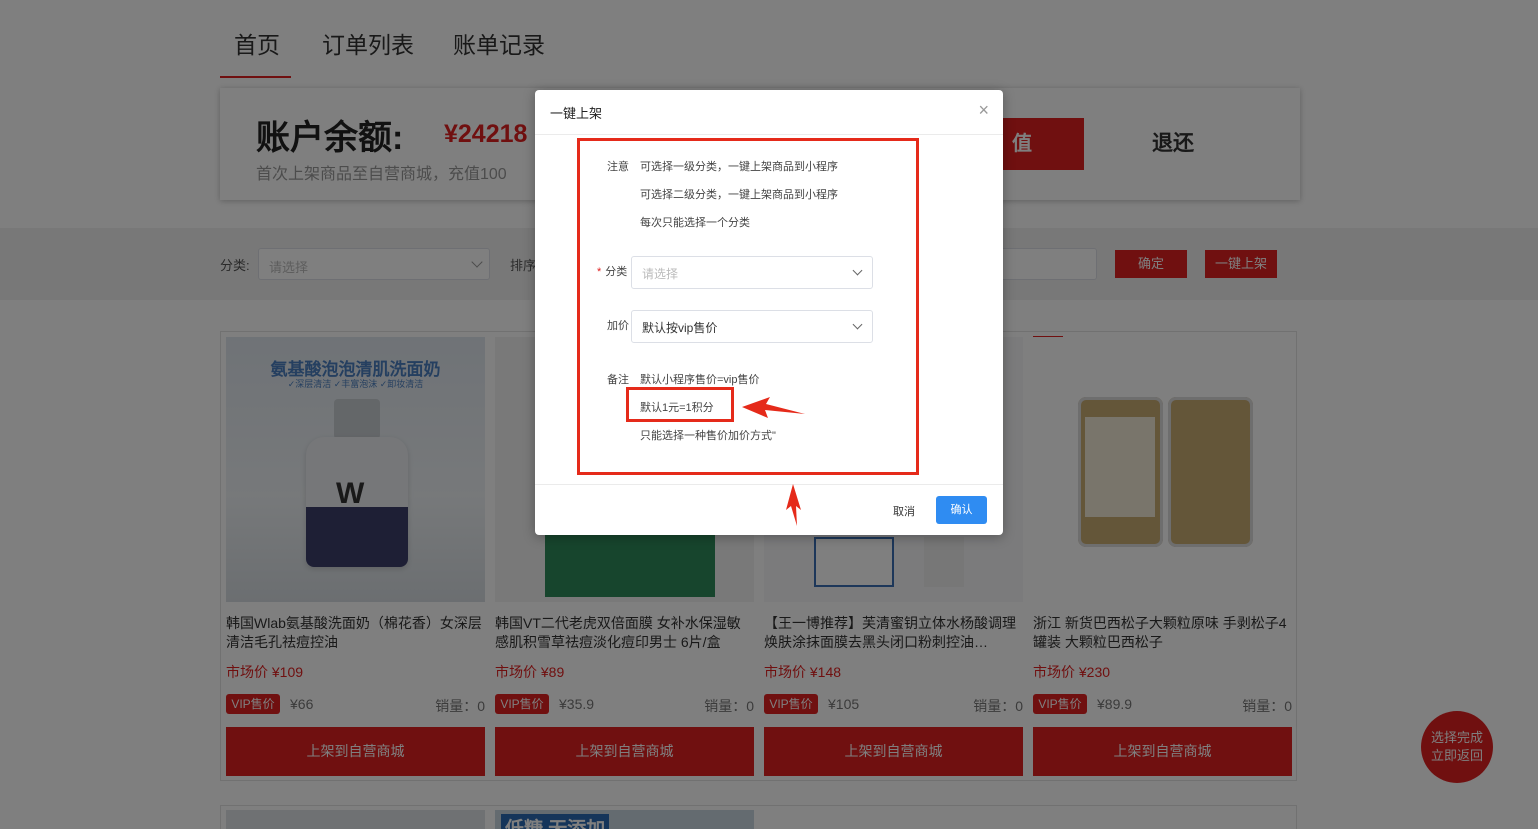  I want to click on cancel-button: 取消, so click(904, 512).